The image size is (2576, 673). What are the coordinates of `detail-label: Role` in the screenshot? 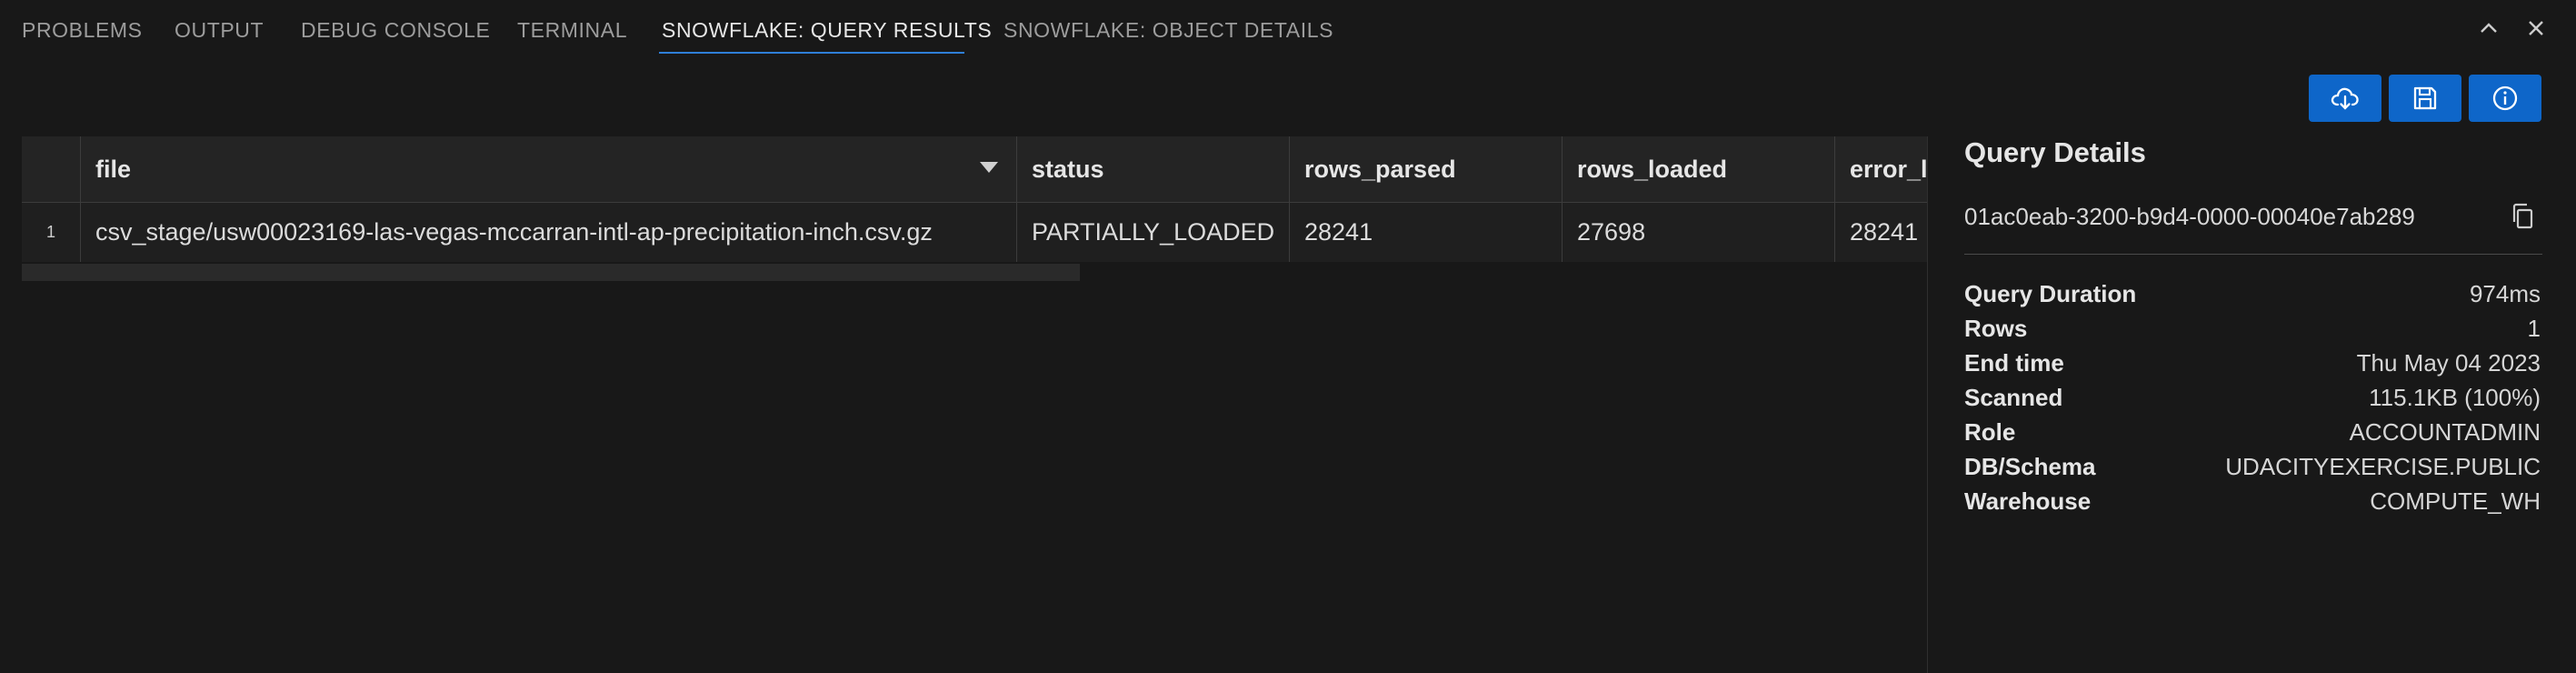 It's located at (1990, 432).